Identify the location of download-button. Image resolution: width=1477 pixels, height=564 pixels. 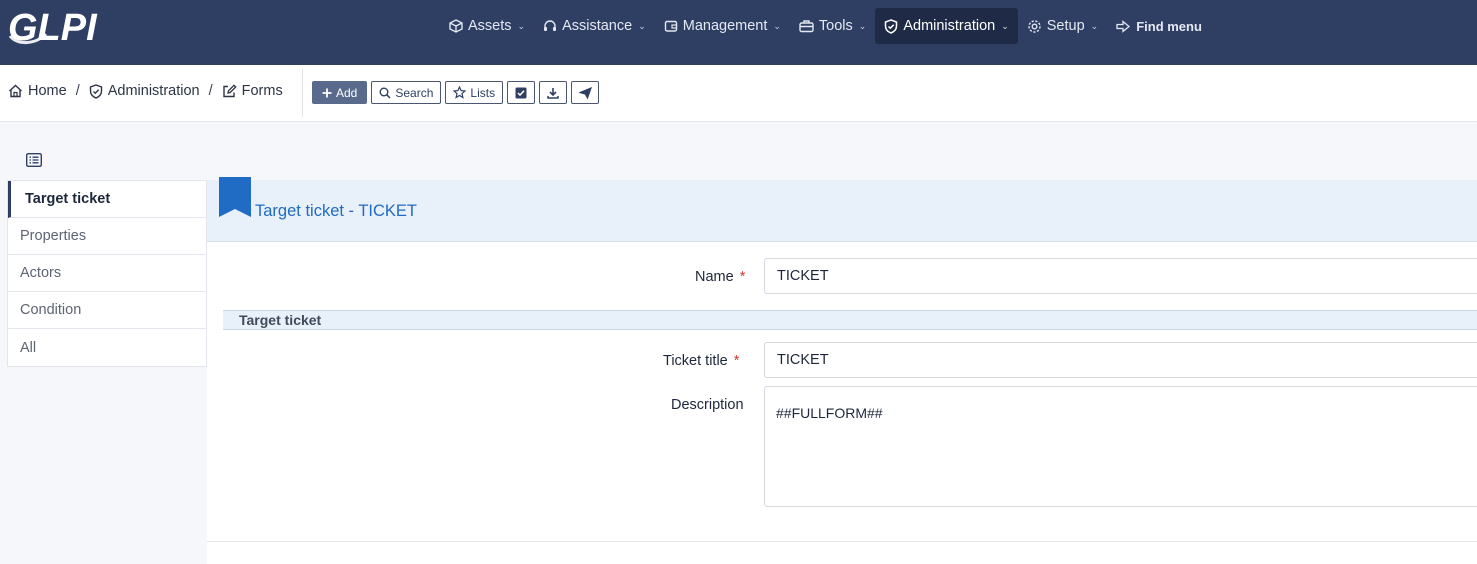
(553, 92).